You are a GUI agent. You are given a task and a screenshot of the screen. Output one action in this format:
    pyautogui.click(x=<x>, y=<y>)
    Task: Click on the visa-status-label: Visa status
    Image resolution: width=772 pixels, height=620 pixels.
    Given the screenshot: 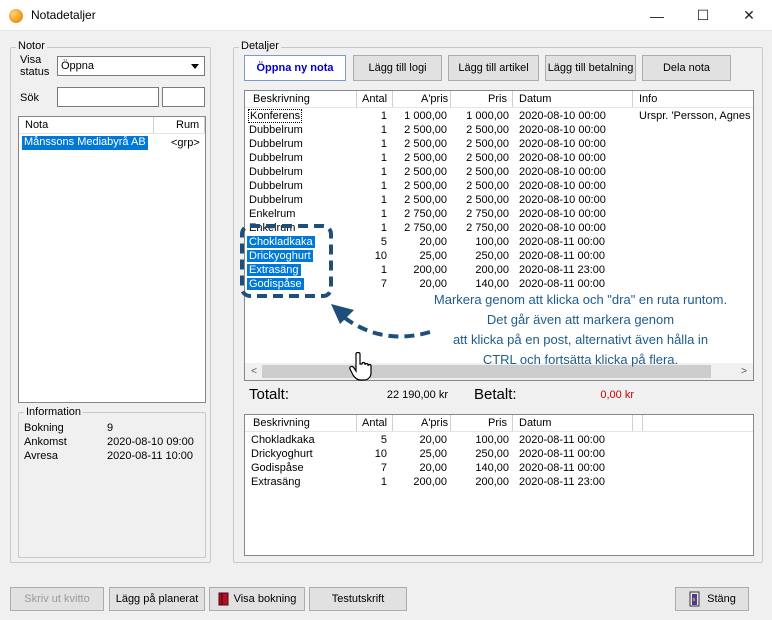 What is the action you would take?
    pyautogui.click(x=34, y=66)
    